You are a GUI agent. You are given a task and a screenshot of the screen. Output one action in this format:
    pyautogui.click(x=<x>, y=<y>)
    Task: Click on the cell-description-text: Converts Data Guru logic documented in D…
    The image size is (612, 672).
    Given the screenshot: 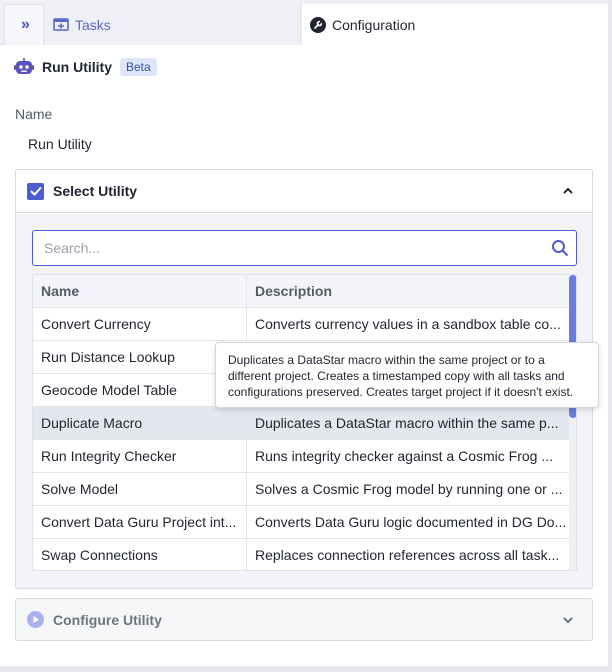 What is the action you would take?
    pyautogui.click(x=411, y=522)
    